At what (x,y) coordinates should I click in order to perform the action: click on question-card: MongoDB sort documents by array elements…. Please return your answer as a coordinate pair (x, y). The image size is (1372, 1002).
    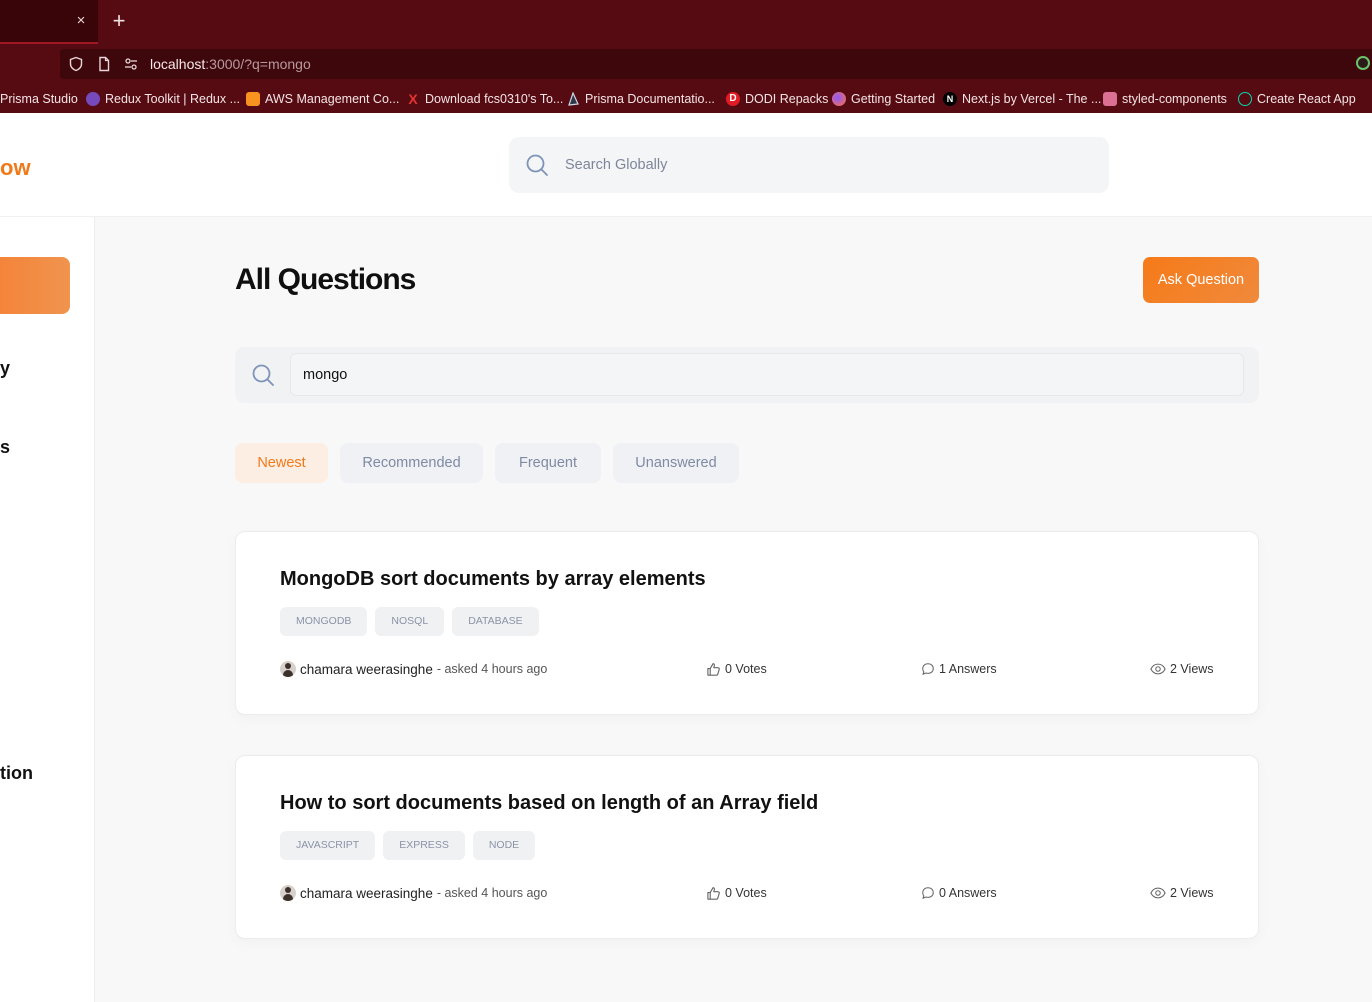
    Looking at the image, I should click on (747, 623).